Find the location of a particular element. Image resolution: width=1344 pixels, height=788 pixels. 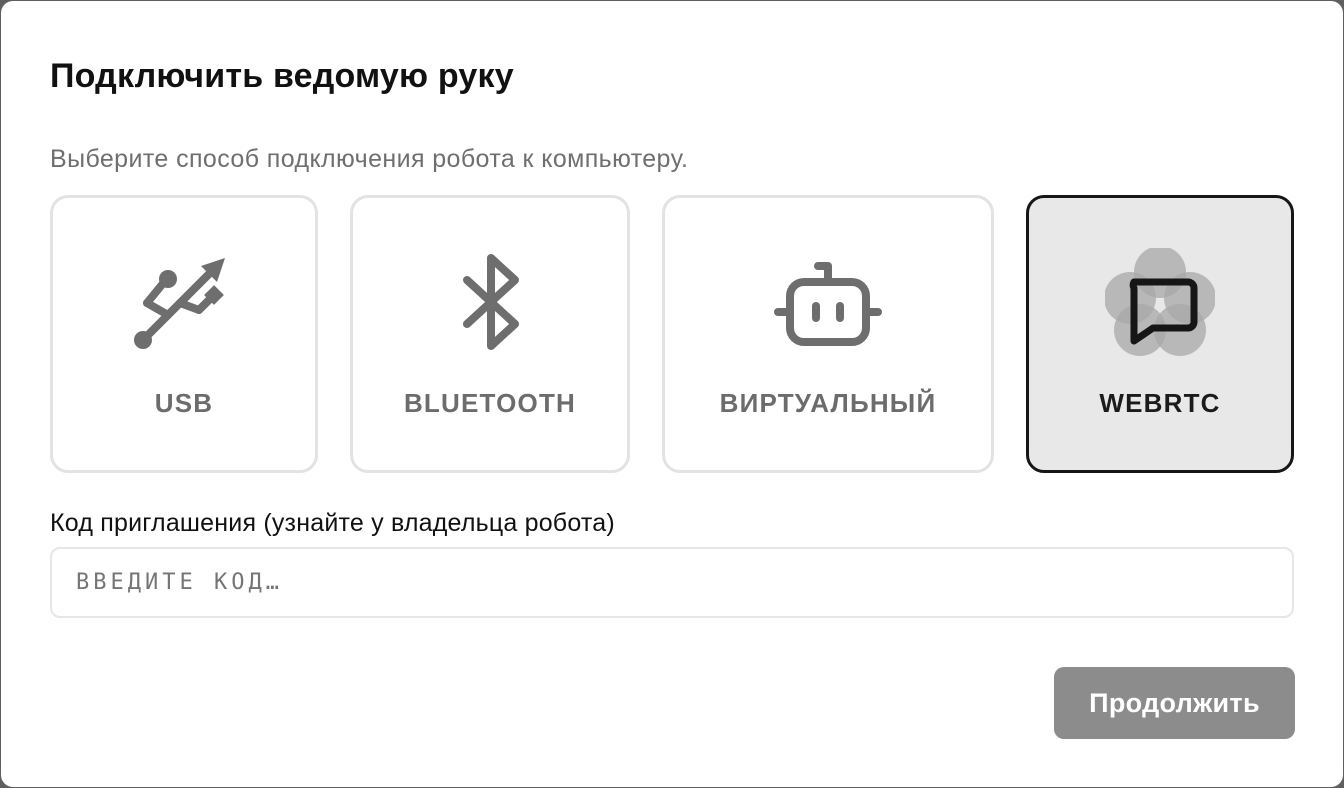

robot-icon is located at coordinates (828, 303).